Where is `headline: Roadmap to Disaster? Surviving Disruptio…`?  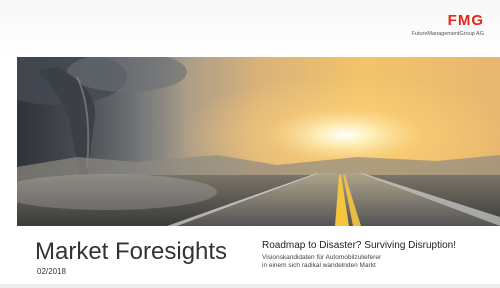
headline: Roadmap to Disaster? Surviving Disruptio… is located at coordinates (359, 245).